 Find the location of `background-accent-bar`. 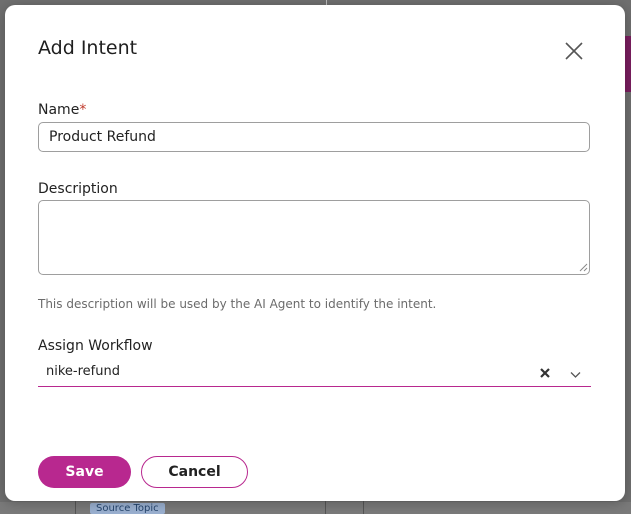

background-accent-bar is located at coordinates (628, 64).